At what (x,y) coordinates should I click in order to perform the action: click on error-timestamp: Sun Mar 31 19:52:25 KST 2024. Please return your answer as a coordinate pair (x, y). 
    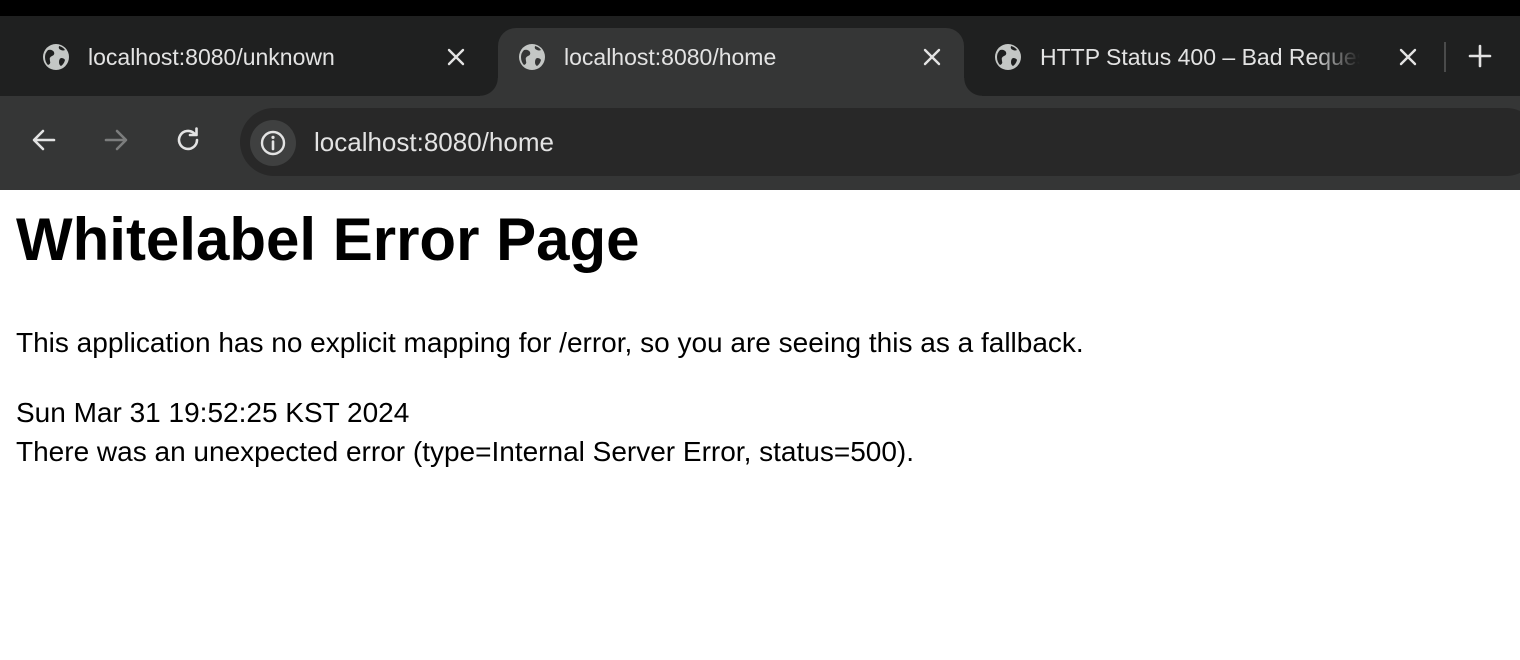
    Looking at the image, I should click on (213, 412).